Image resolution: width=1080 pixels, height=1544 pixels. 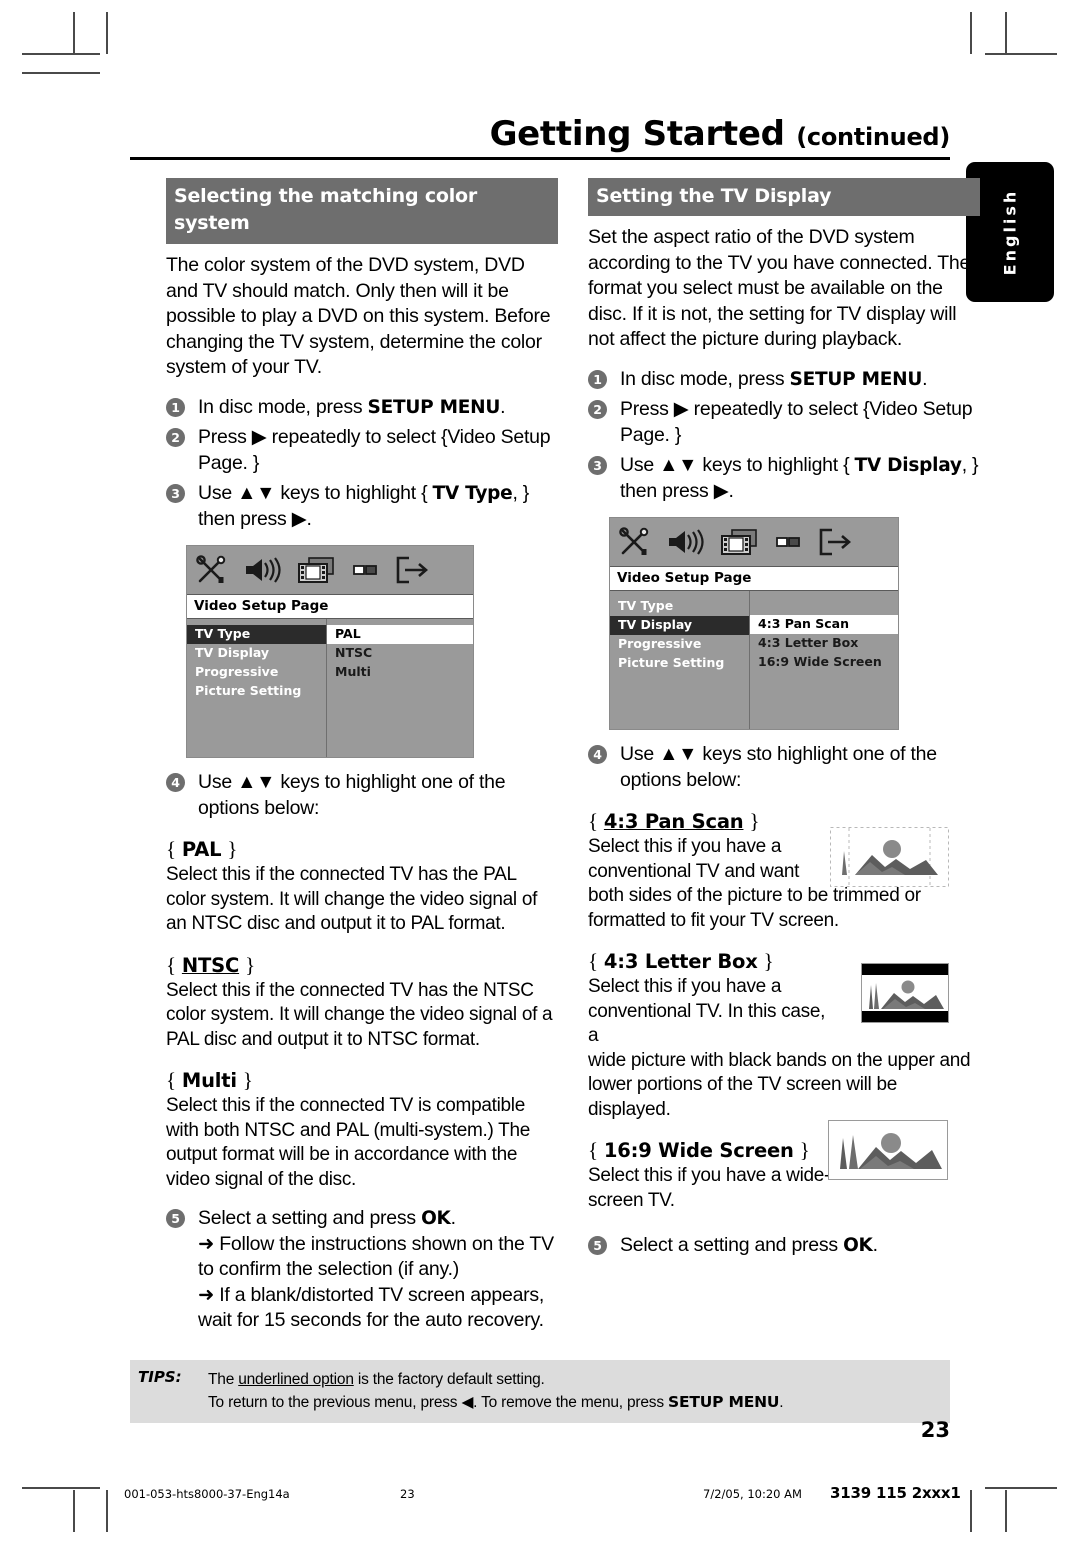 I want to click on option-name: Multi, so click(x=209, y=1080).